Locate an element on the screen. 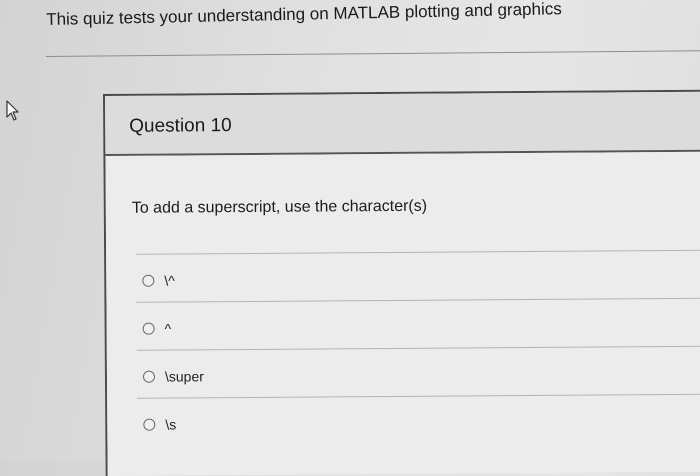 The height and width of the screenshot is (476, 700). question-title: Question 10 is located at coordinates (180, 126).